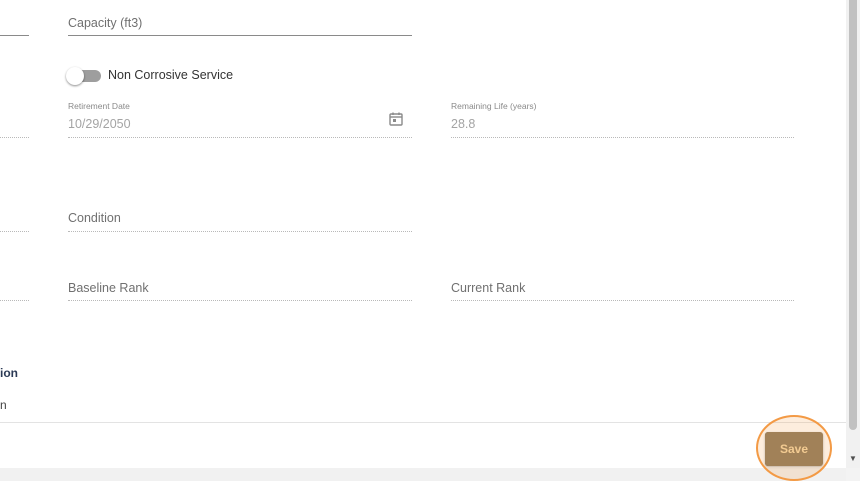 The image size is (860, 481). I want to click on section-heading: ion, so click(9, 373).